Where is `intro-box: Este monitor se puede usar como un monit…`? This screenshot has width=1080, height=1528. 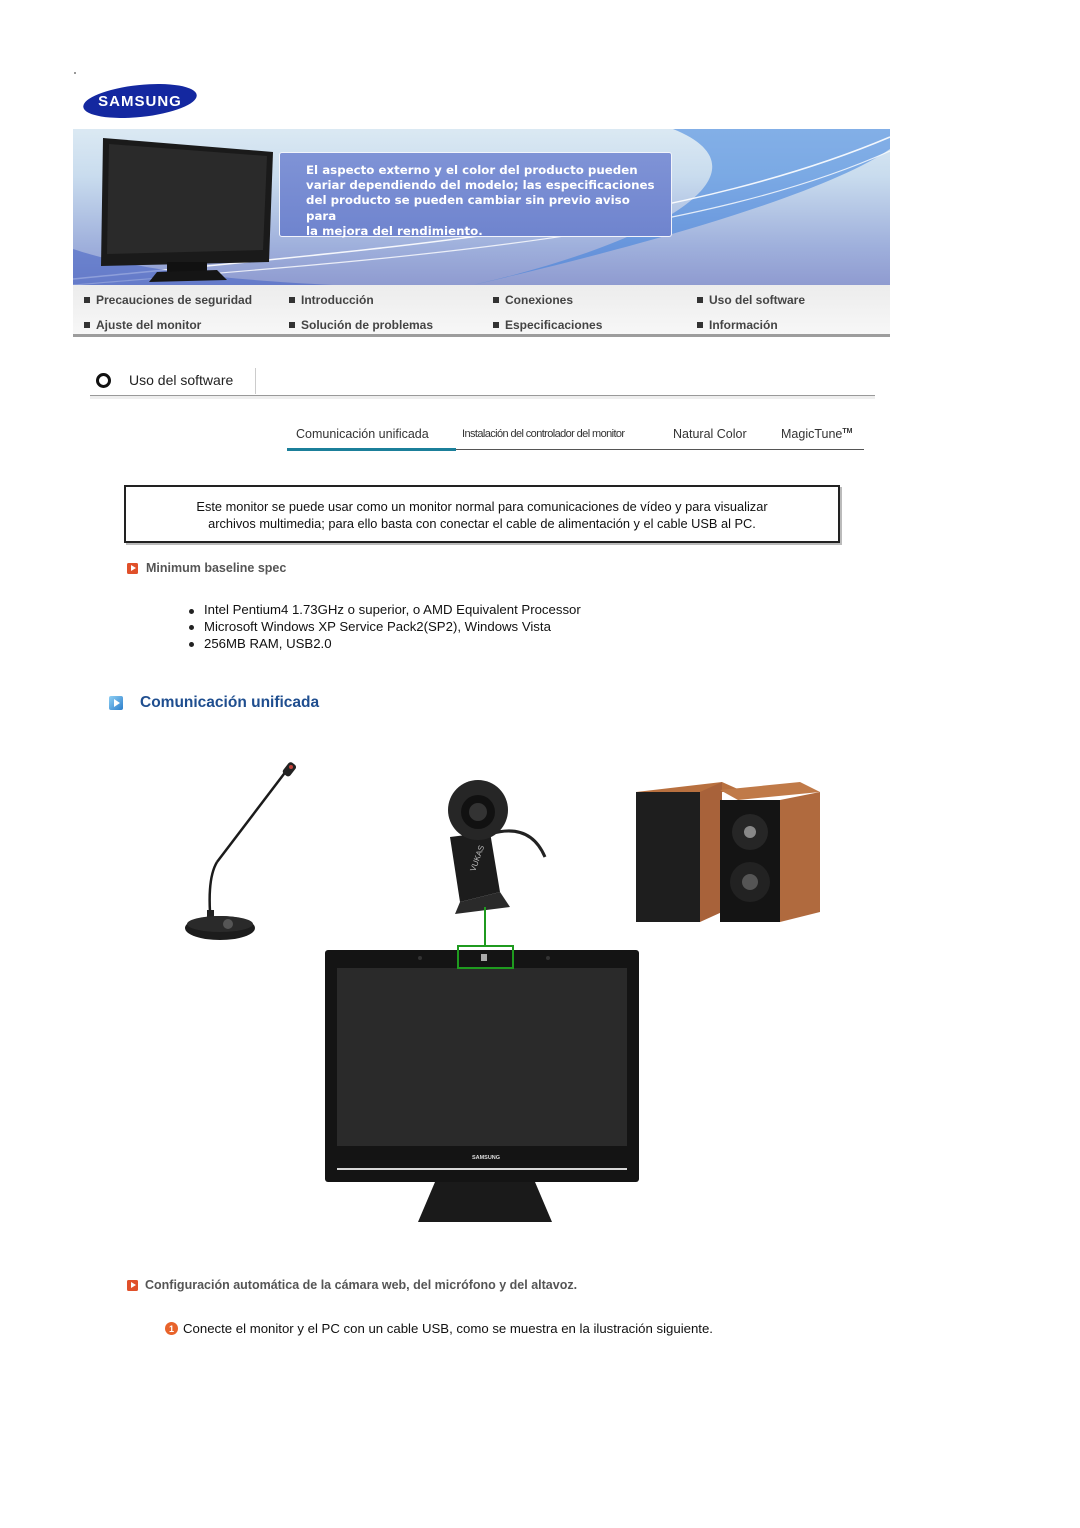 intro-box: Este monitor se puede usar como un monit… is located at coordinates (482, 514).